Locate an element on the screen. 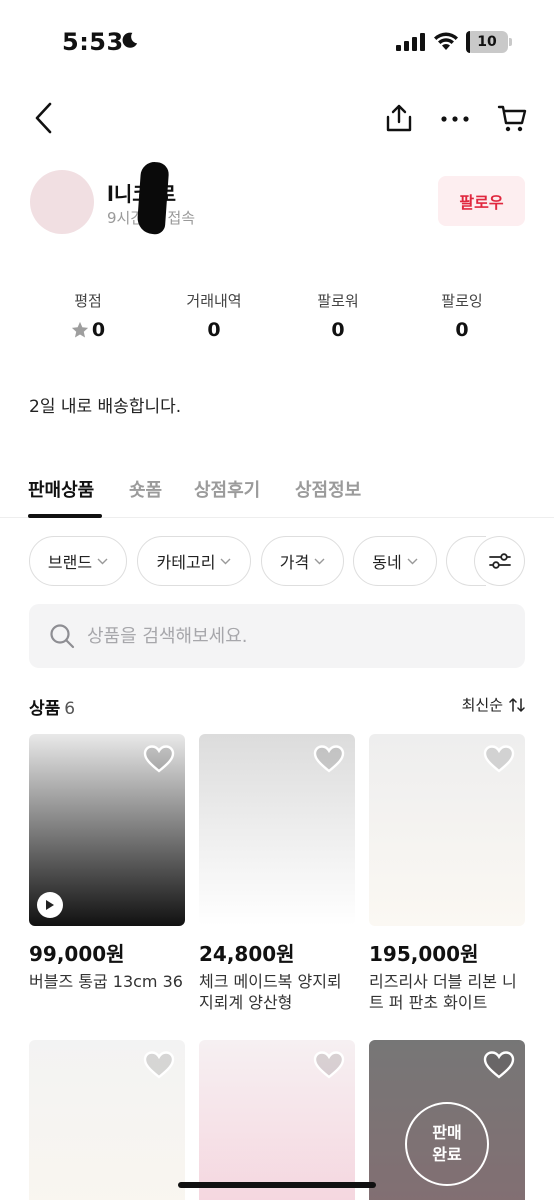  product-card: 195,000원리즈리사 더블 리본 니트 퍼 판초 화이트 is located at coordinates (447, 873).